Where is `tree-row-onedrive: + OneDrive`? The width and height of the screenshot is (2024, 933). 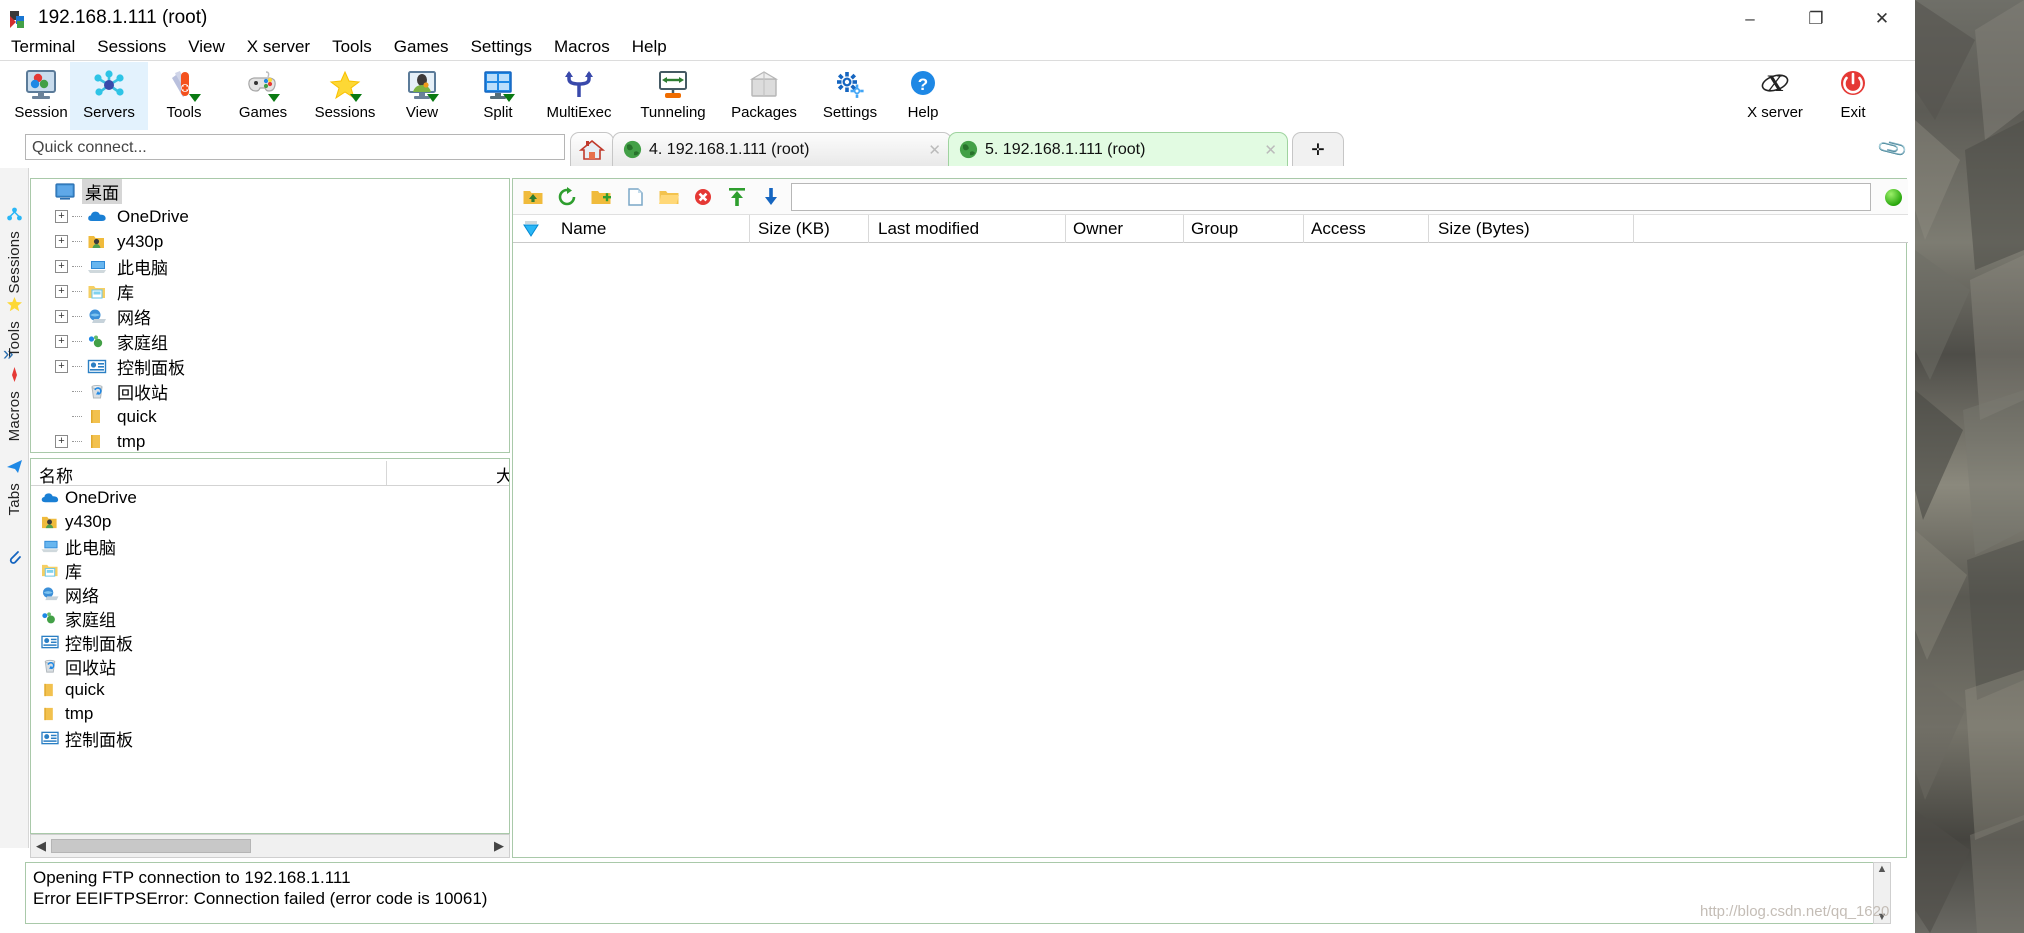 tree-row-onedrive: + OneDrive is located at coordinates (270, 216).